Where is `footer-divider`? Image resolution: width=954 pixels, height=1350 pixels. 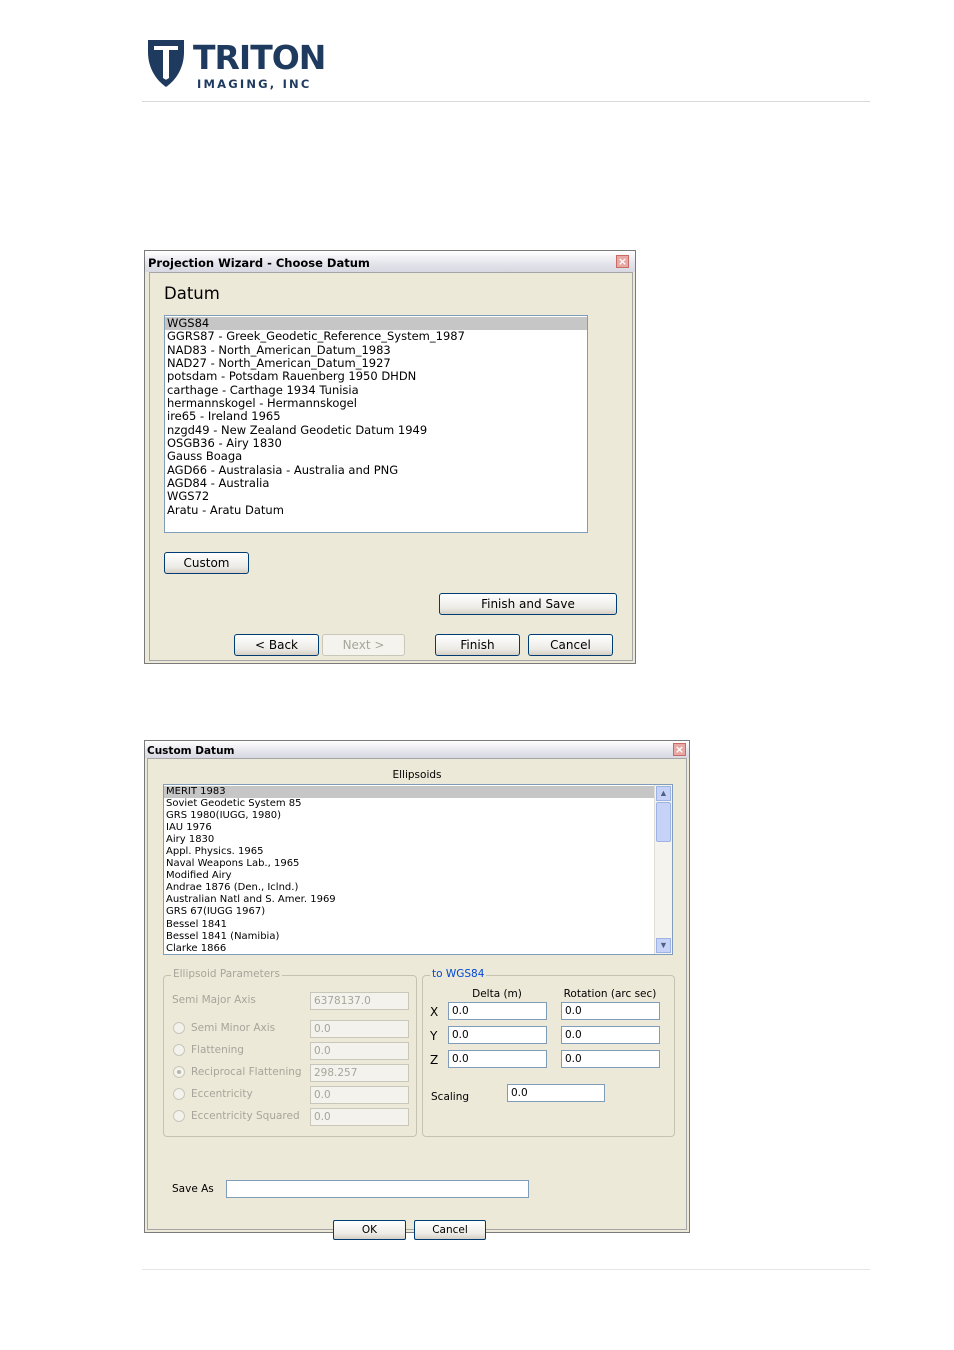
footer-divider is located at coordinates (506, 1269).